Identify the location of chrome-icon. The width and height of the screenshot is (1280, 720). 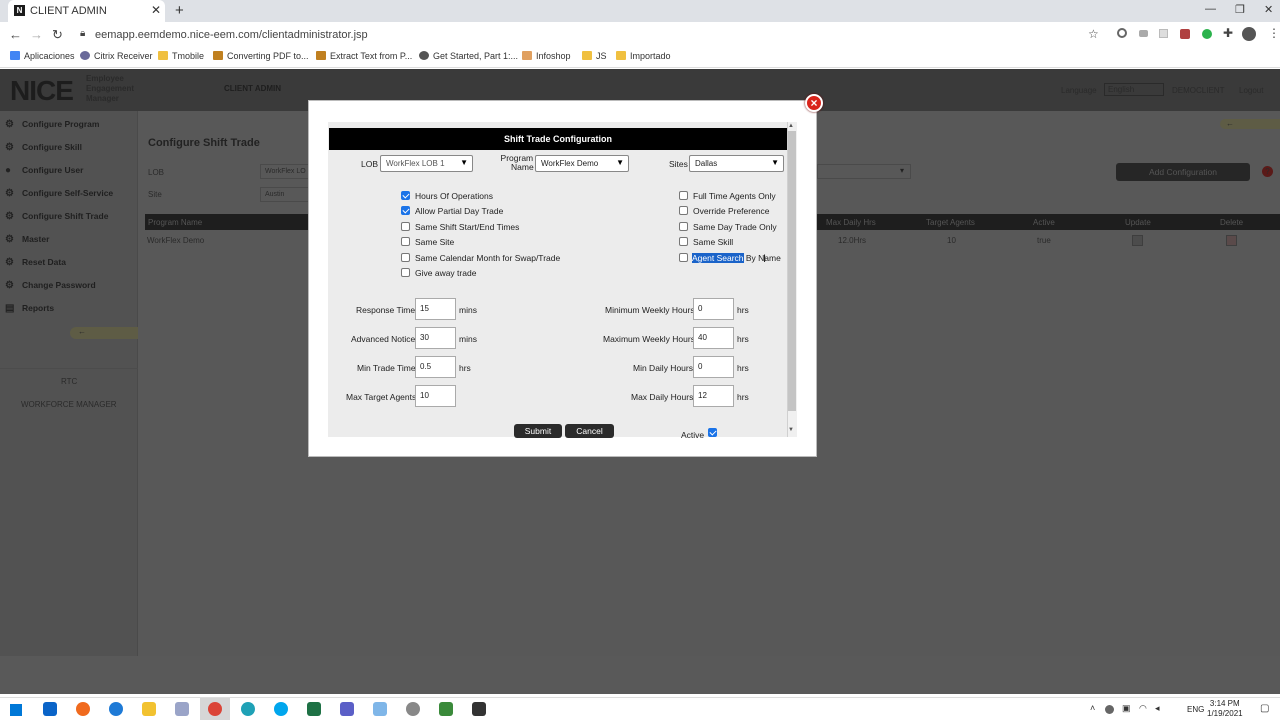
(215, 709).